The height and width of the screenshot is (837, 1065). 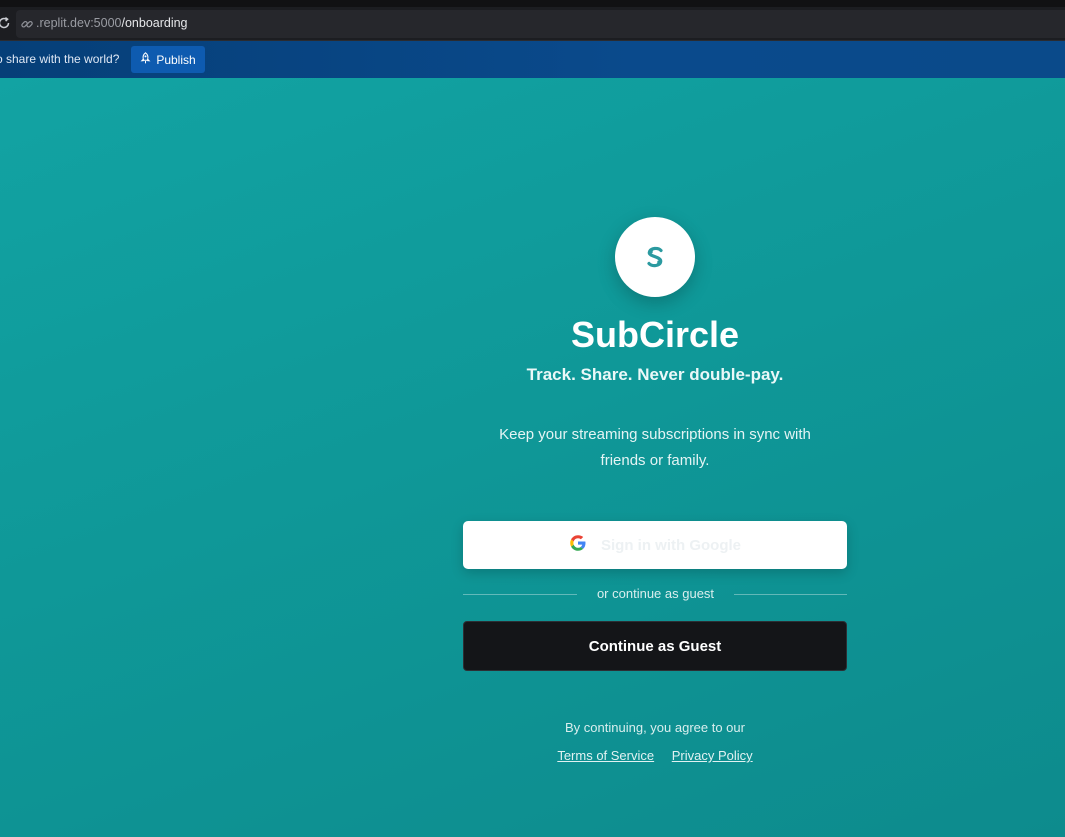 I want to click on google-sign-in-label: Sign in with Google, so click(x=671, y=545).